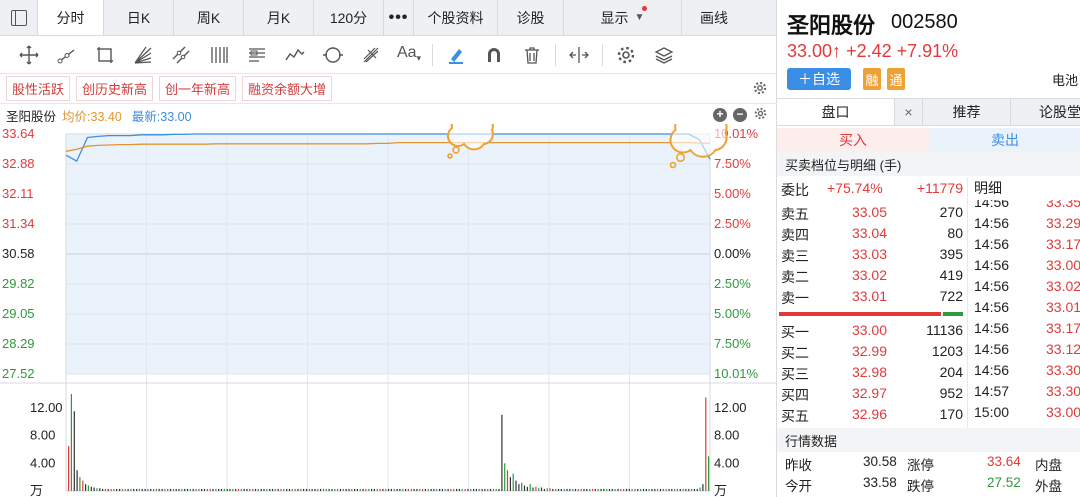  Describe the element at coordinates (115, 88) in the screenshot. I see `tag-all-time-high: 创历史新高` at that location.